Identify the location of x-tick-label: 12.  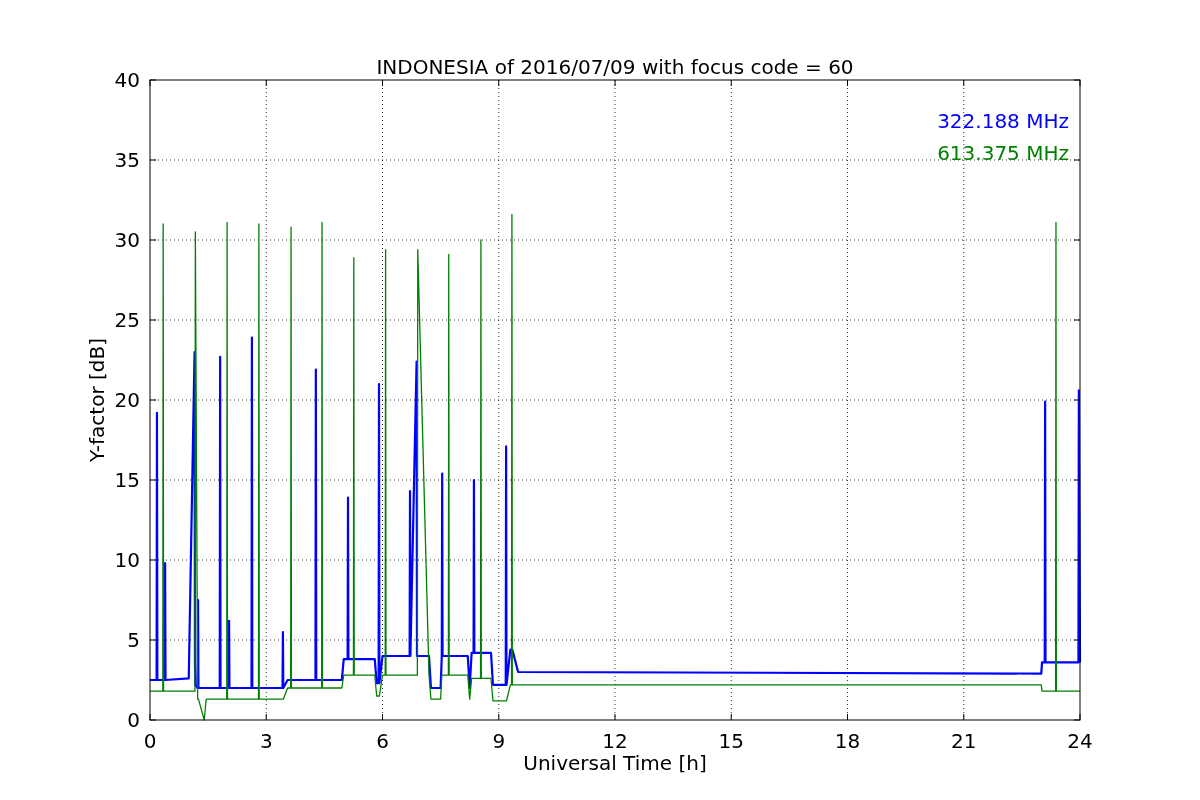
(615, 741).